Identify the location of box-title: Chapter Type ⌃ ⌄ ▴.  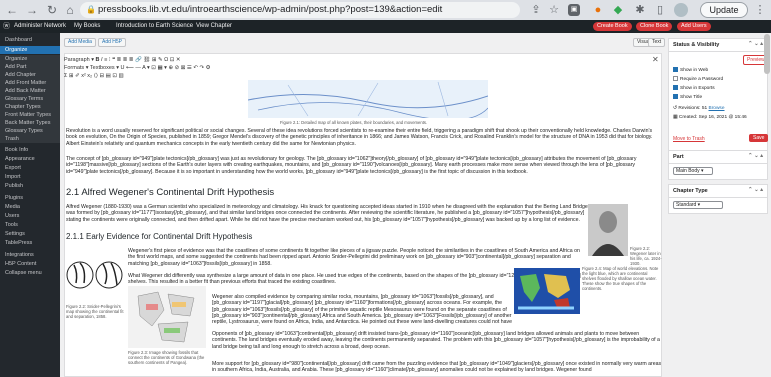
(718, 191).